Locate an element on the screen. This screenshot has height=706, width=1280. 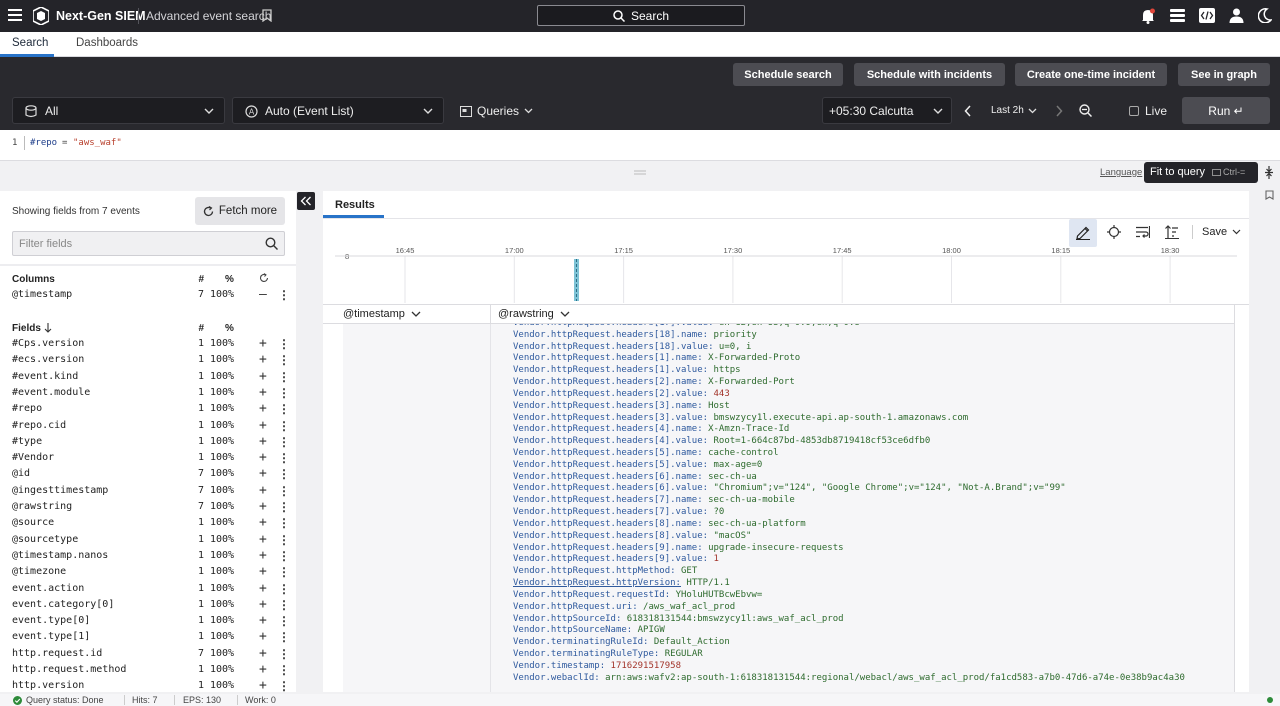
theme-moon-icon is located at coordinates (1265, 17).